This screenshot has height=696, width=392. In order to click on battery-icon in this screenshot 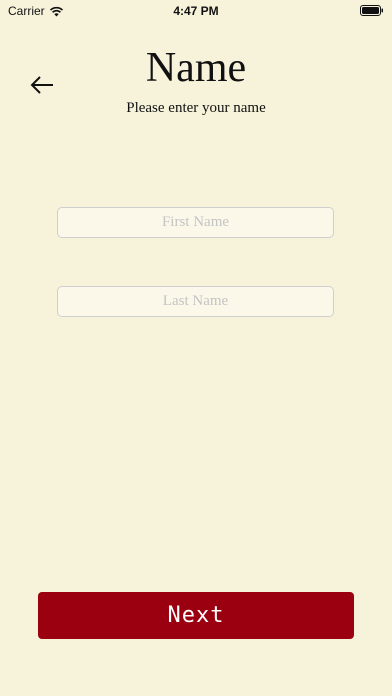, I will do `click(371, 10)`.